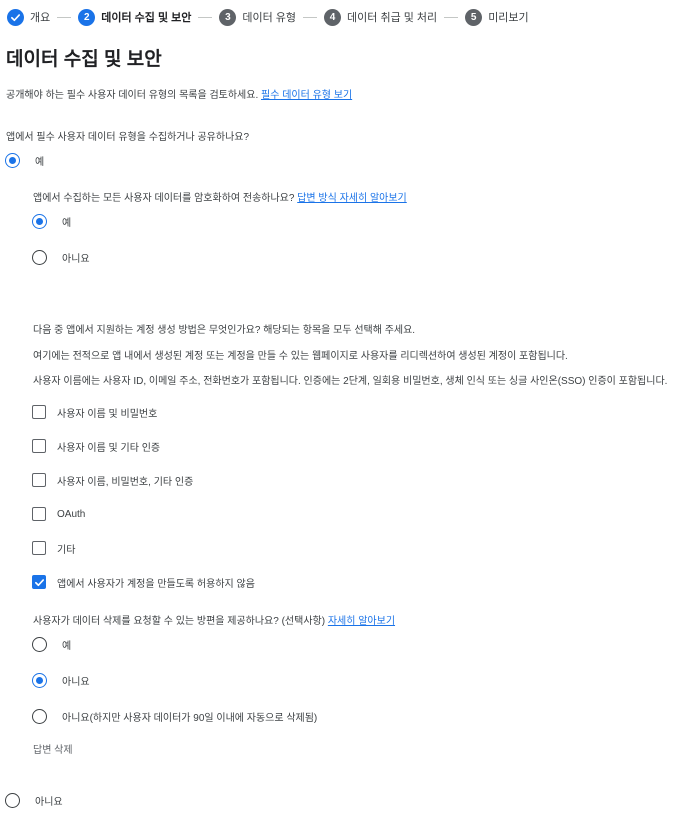  Describe the element at coordinates (190, 718) in the screenshot. I see `option-label: 아니요(하지만 사용자 데이터가 90일 이내에 자동으로 삭제됨)` at that location.